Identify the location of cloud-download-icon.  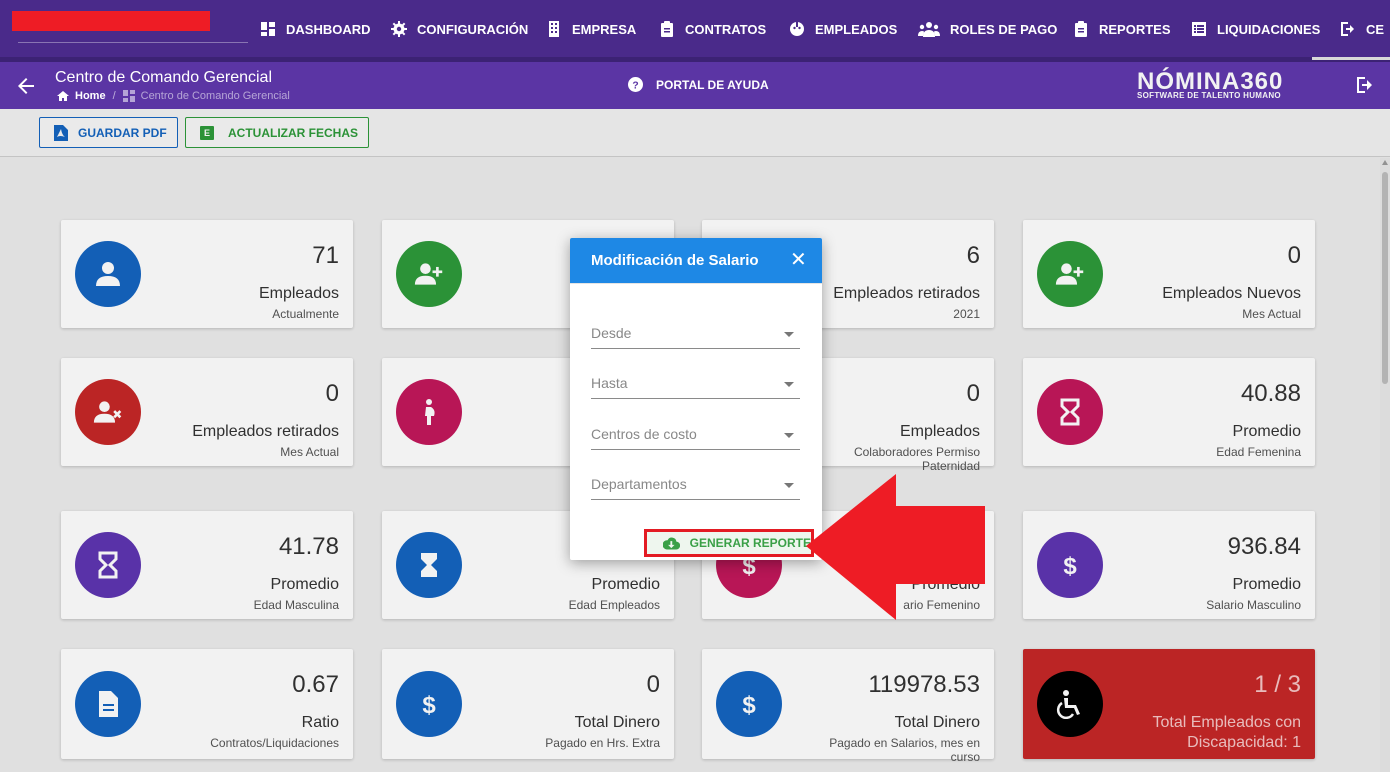
(671, 543).